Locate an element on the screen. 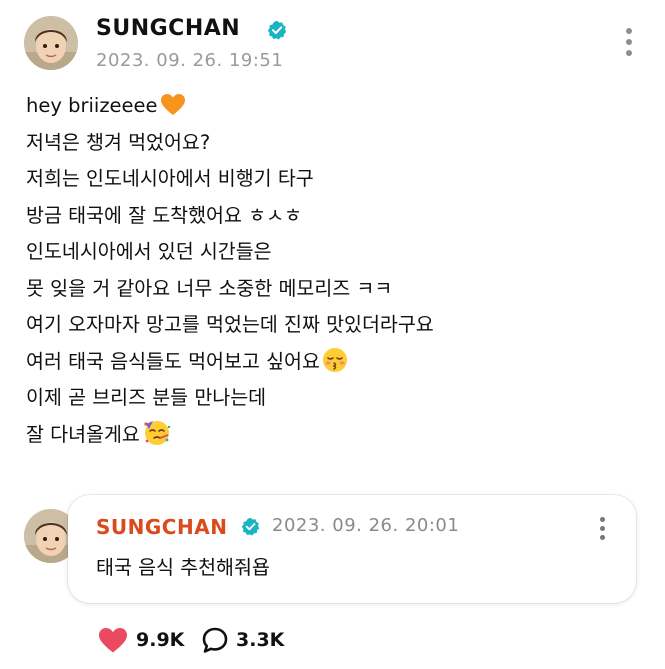 The width and height of the screenshot is (665, 669). post-line: 잘 다녀올게요 is located at coordinates (336, 435).